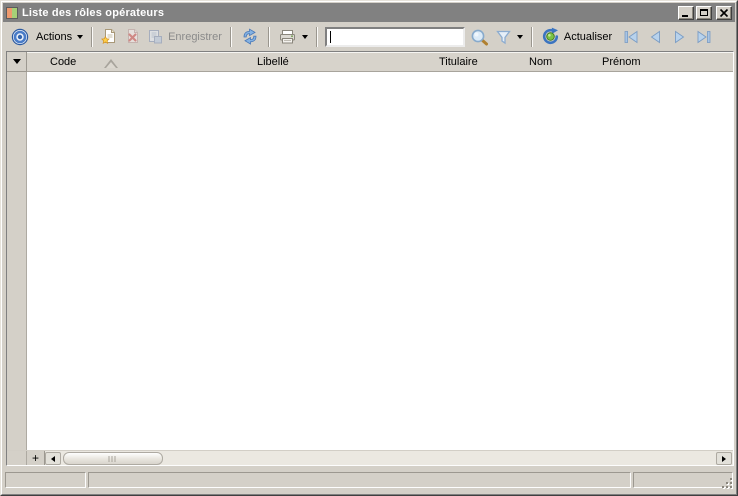 The image size is (738, 496). I want to click on maximize-icon, so click(704, 12).